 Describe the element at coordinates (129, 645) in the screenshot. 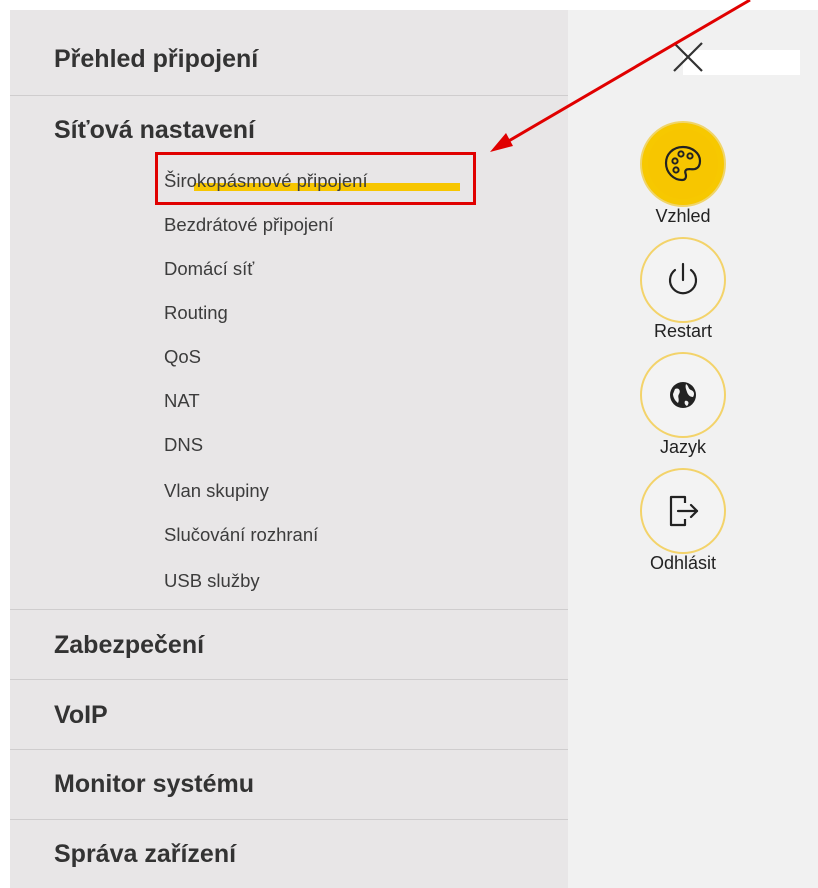

I see `section-security: Zabezpečení` at that location.